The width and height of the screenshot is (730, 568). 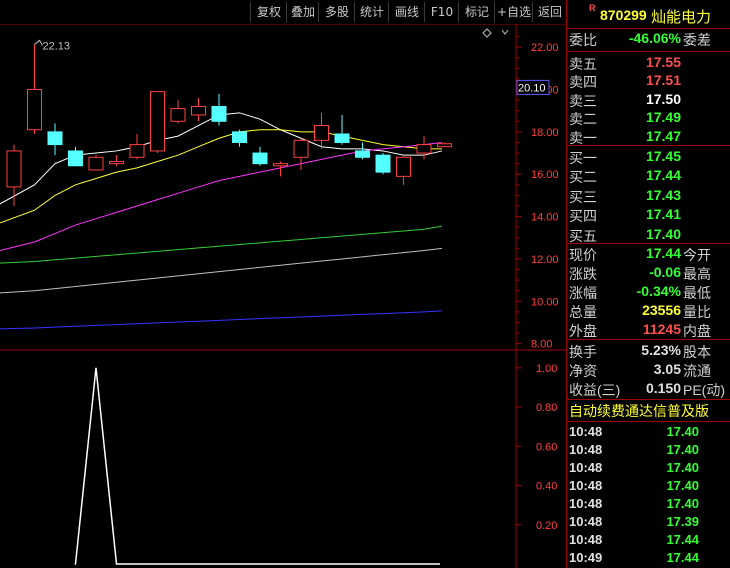 I want to click on tick-row: 10:48 17.39, so click(x=648, y=522).